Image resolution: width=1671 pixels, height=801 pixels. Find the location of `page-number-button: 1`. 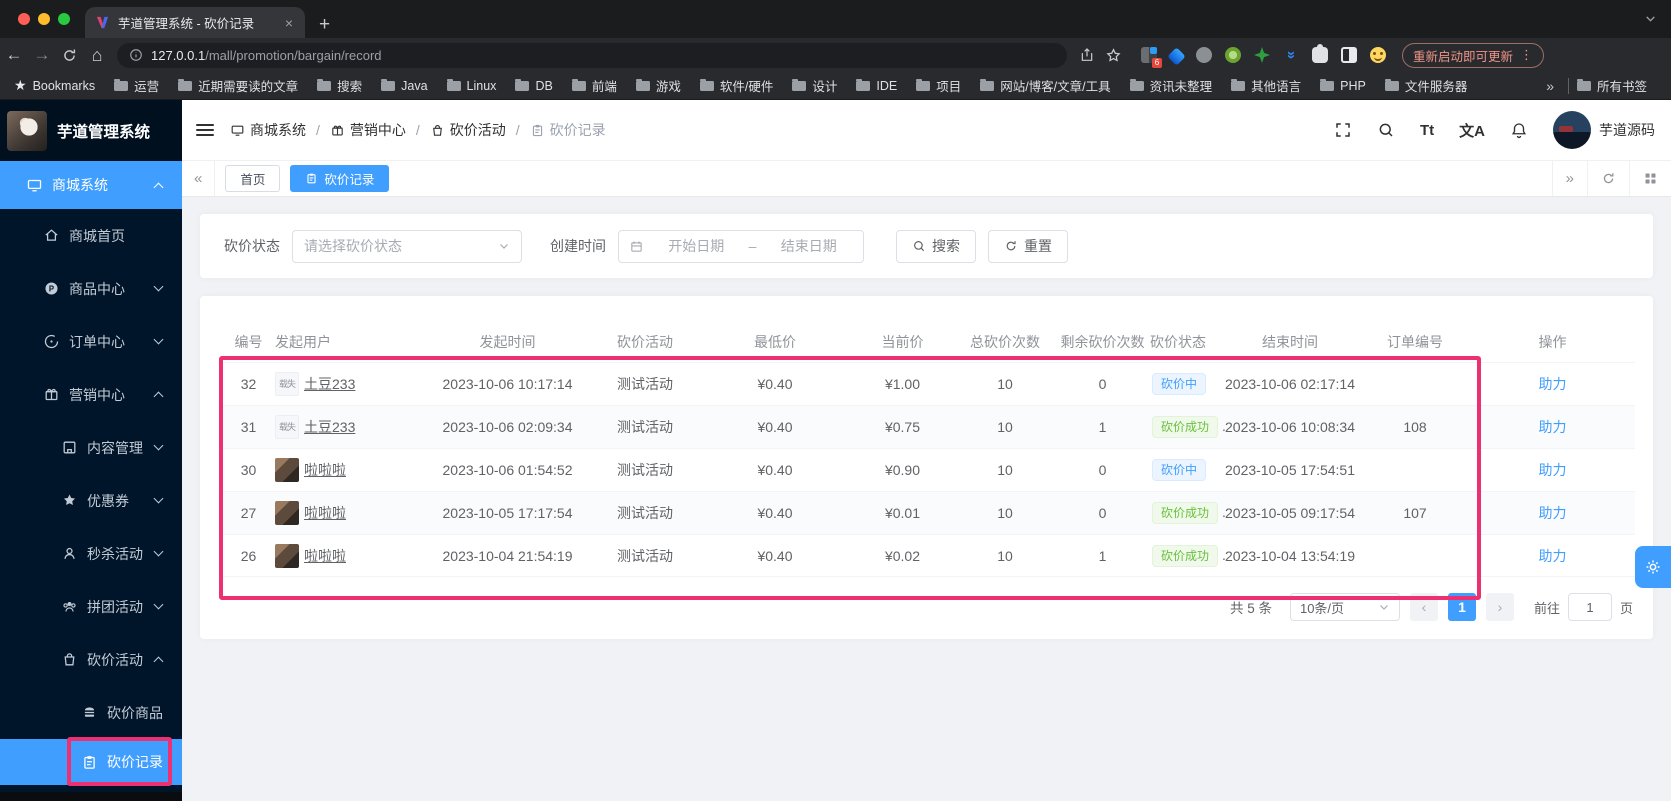

page-number-button: 1 is located at coordinates (1461, 607).